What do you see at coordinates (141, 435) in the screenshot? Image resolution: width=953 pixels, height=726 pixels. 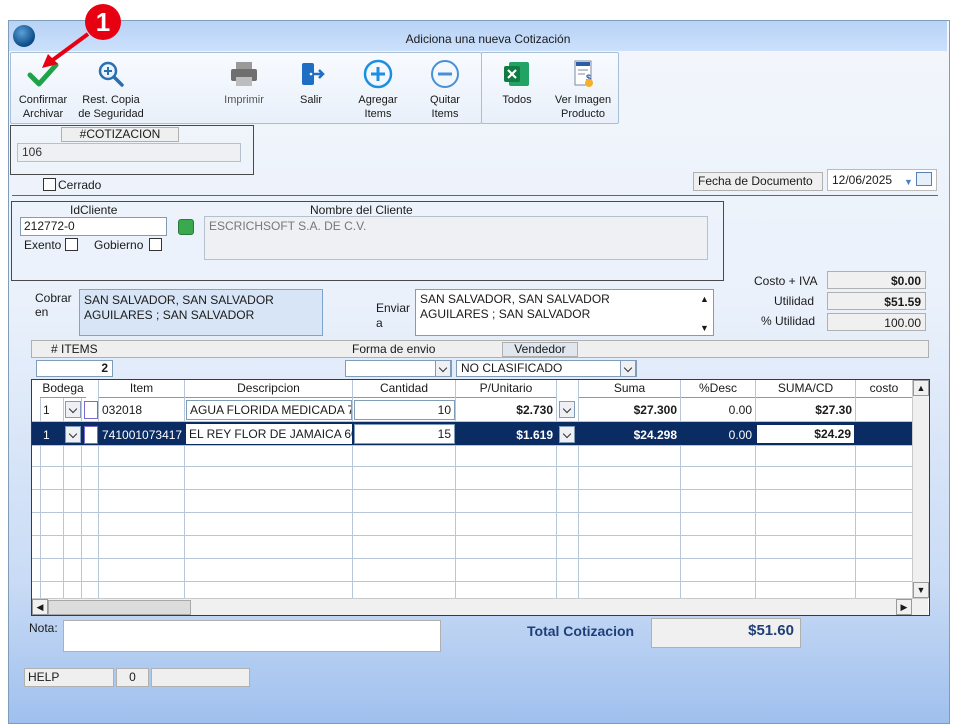 I see `row-item: 741001073417` at bounding box center [141, 435].